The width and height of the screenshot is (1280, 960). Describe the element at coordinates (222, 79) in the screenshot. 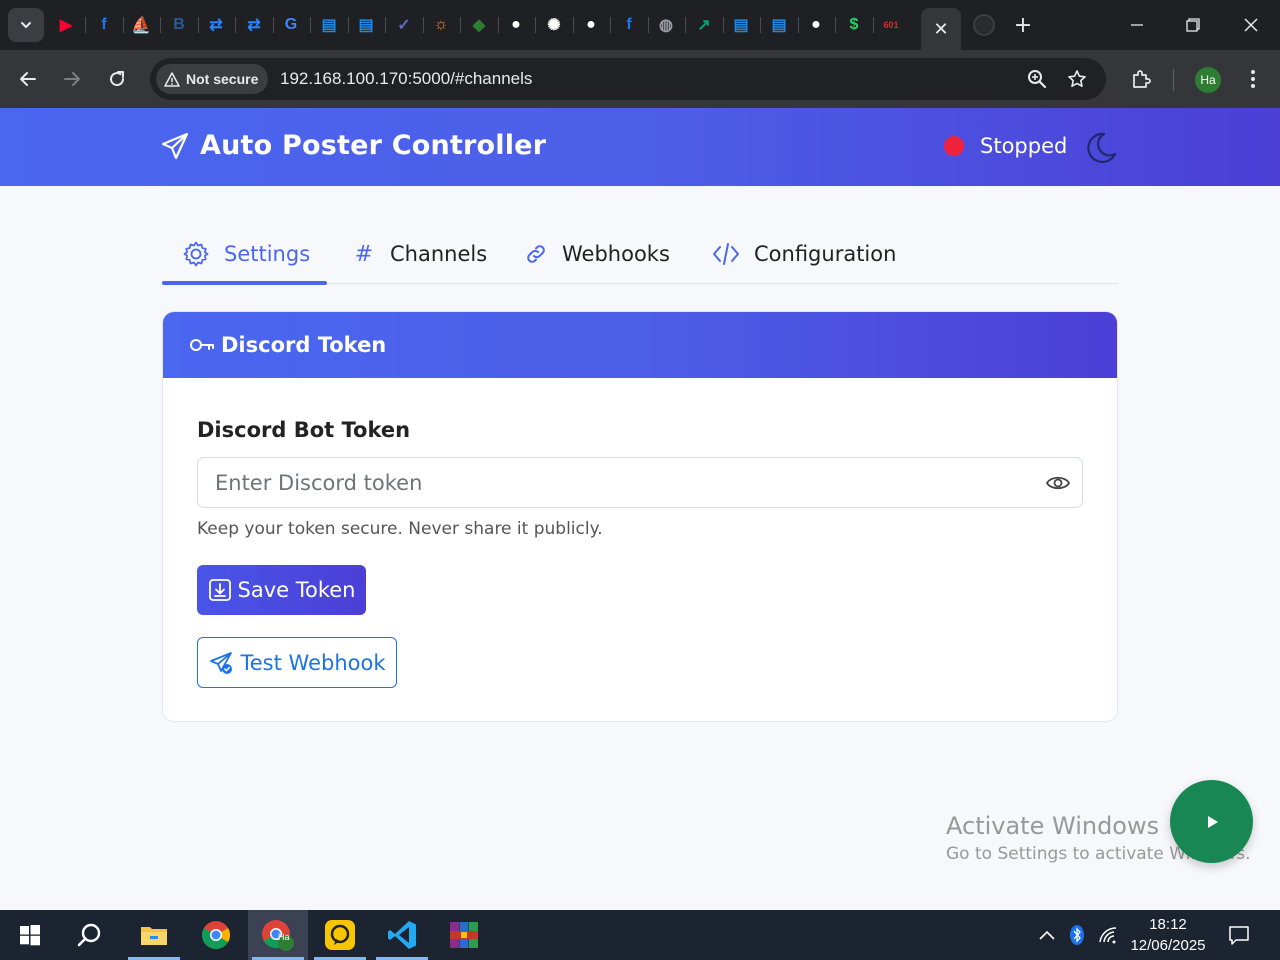

I see `security-label: Not secure` at that location.